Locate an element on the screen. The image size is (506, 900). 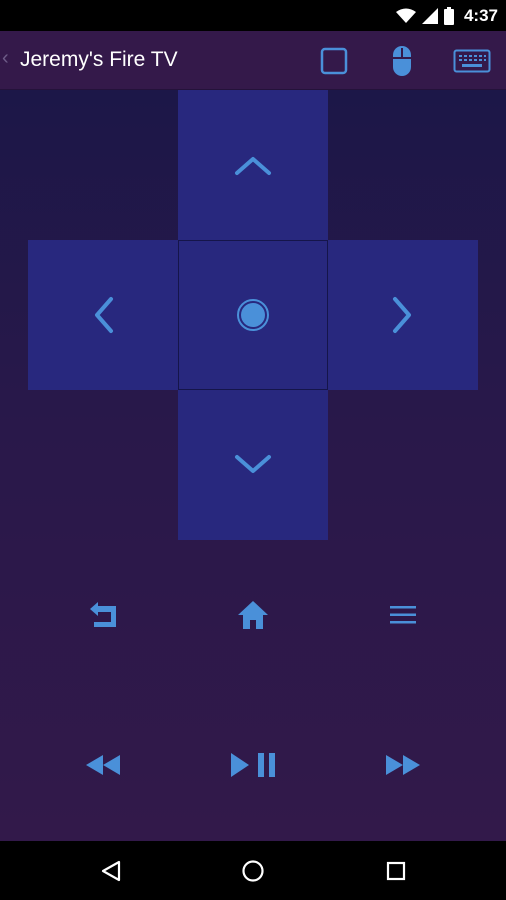
select-icon is located at coordinates (253, 315).